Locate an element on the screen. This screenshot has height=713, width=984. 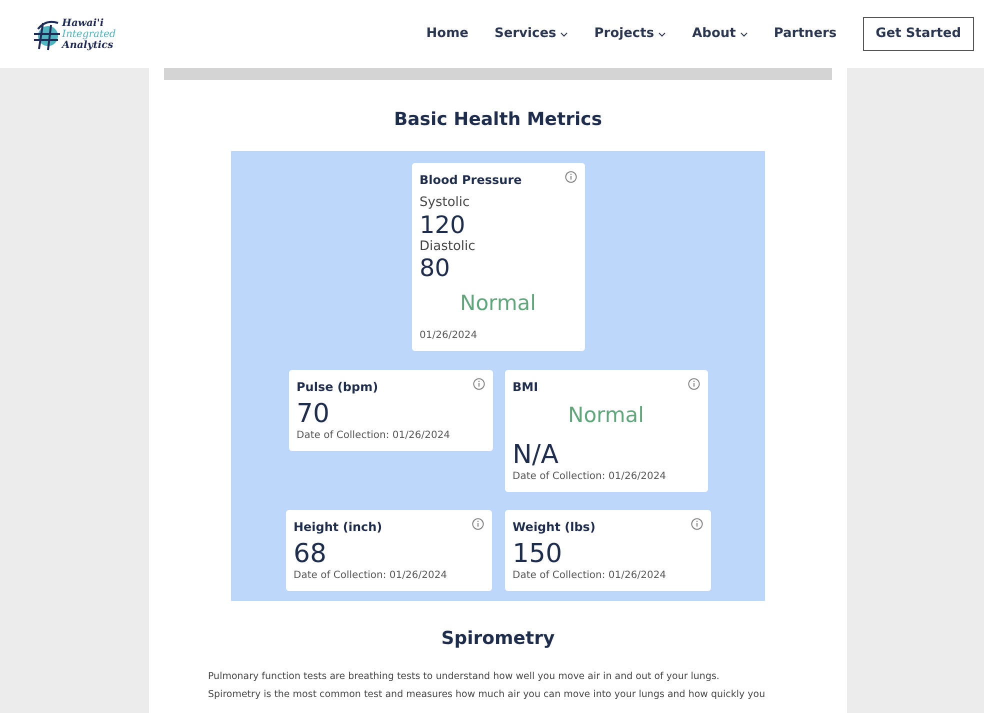
body-text: Spirometry is the most common test and measures how much air you can move into your lungs and how quickly you is located at coordinates (487, 695).